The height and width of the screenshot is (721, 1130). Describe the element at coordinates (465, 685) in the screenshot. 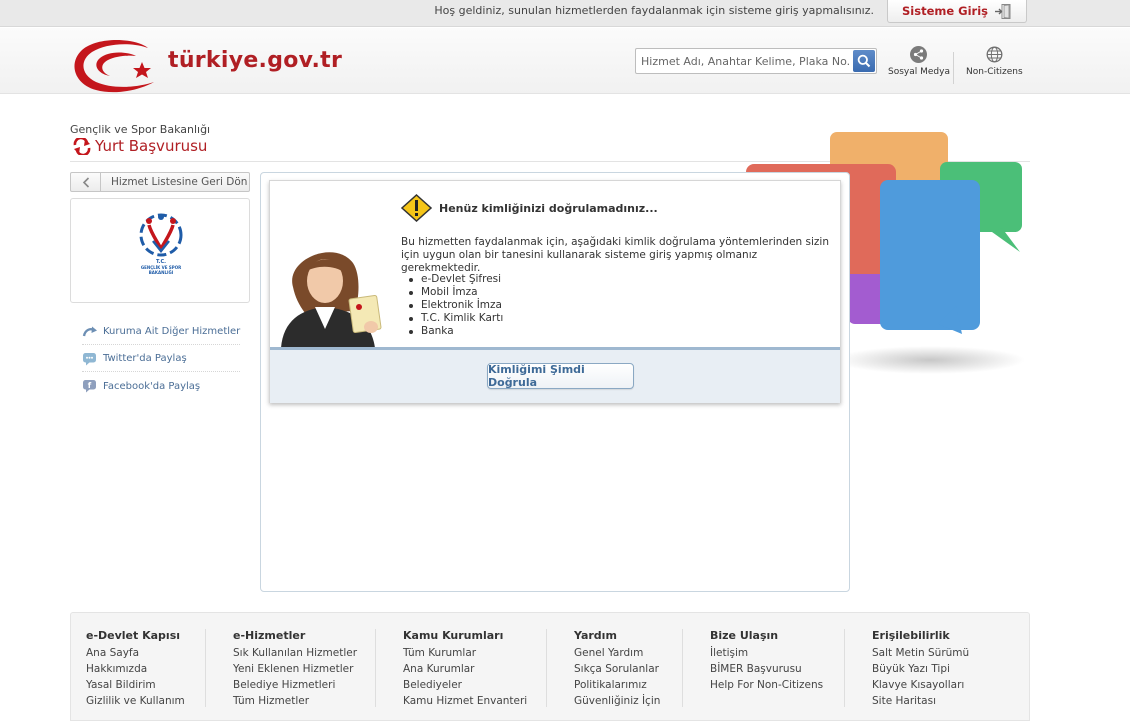

I see `footer-link: Belediyeler` at that location.